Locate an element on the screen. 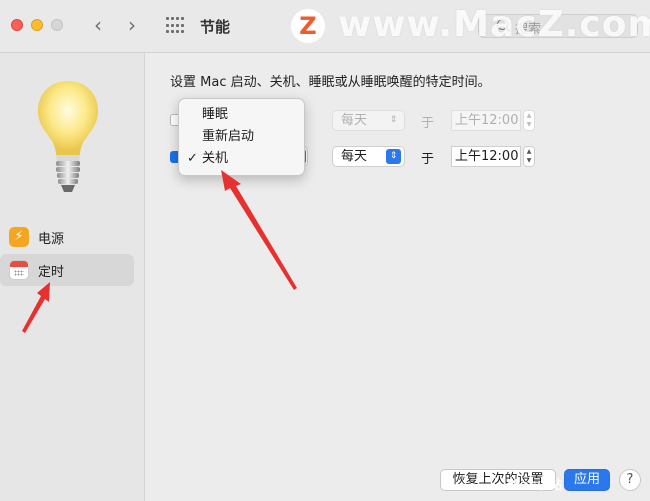 This screenshot has width=650, height=501. menu-item-sleep: 睡眠 is located at coordinates (241, 115).